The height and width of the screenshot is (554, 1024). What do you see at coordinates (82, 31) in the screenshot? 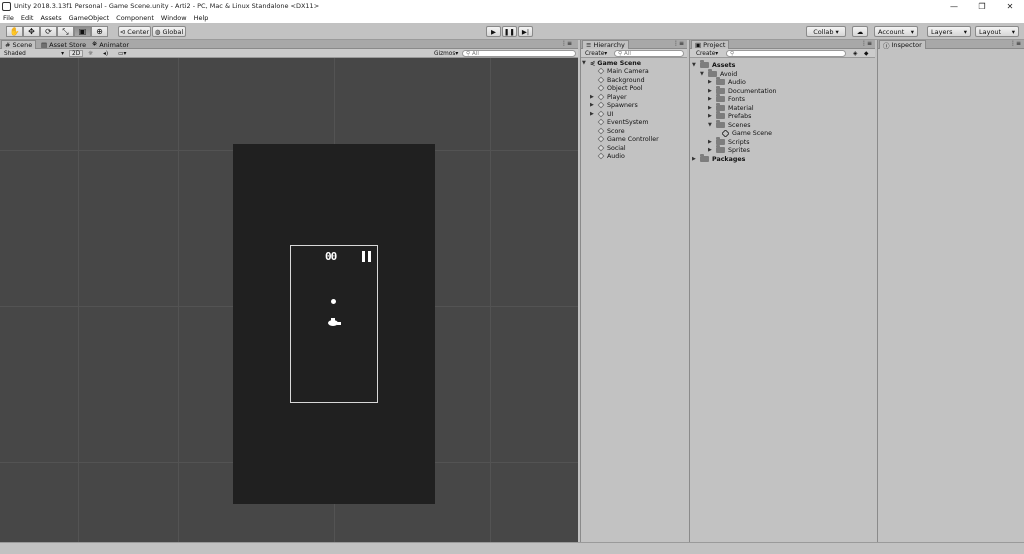
I see `rect-tool-icon: ▣` at bounding box center [82, 31].